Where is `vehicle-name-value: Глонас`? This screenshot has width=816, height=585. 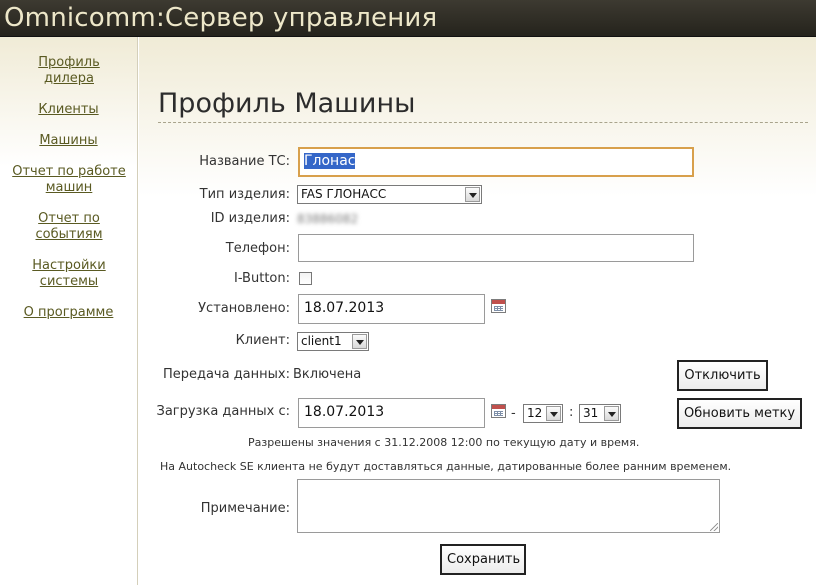 vehicle-name-value: Глонас is located at coordinates (330, 161).